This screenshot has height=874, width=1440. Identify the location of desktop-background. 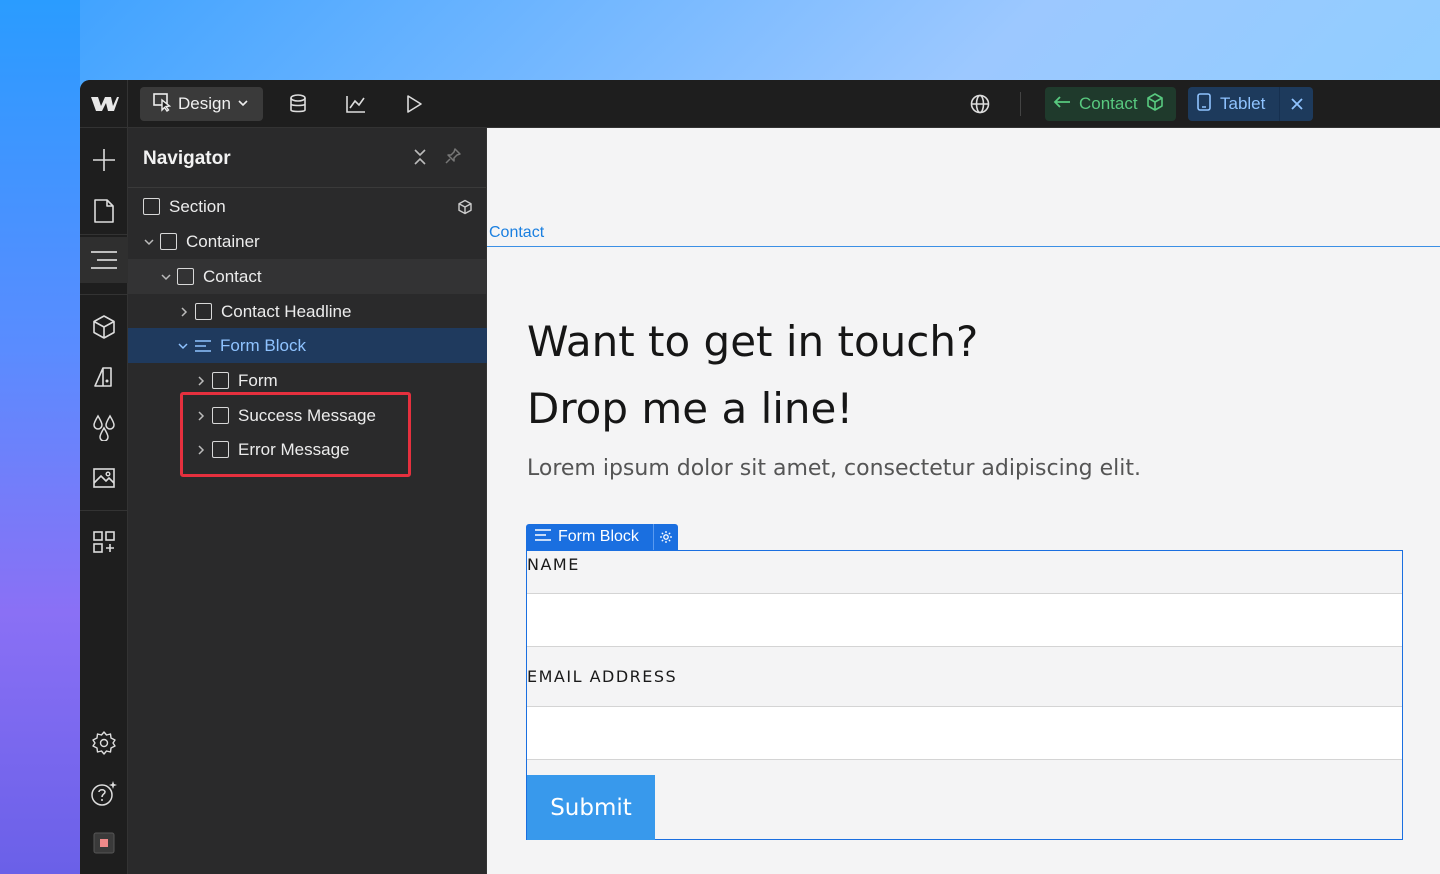
(40, 437).